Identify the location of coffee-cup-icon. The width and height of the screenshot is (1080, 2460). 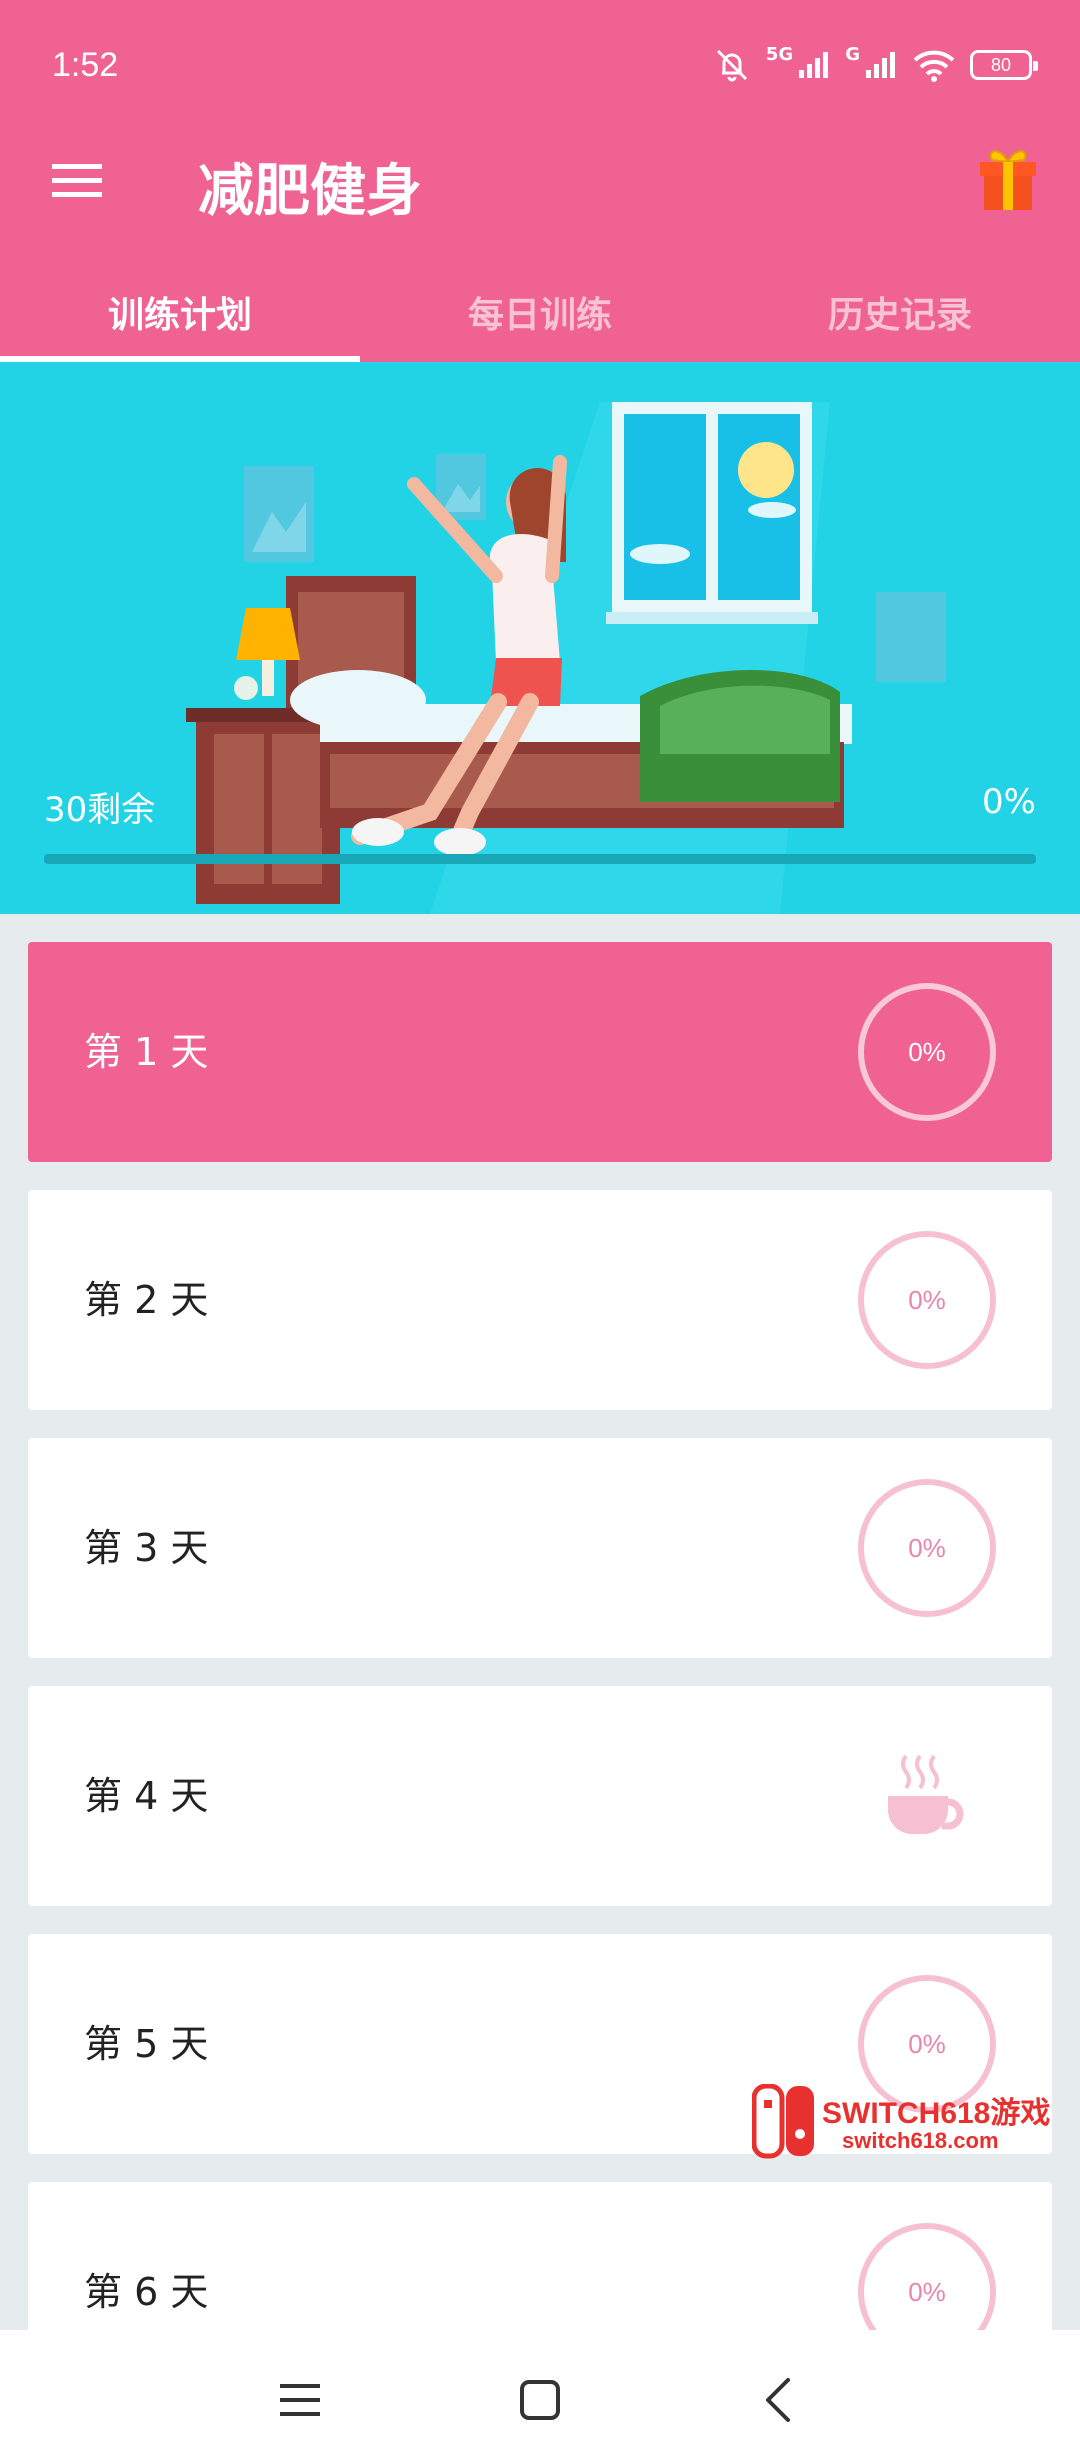
(926, 1794).